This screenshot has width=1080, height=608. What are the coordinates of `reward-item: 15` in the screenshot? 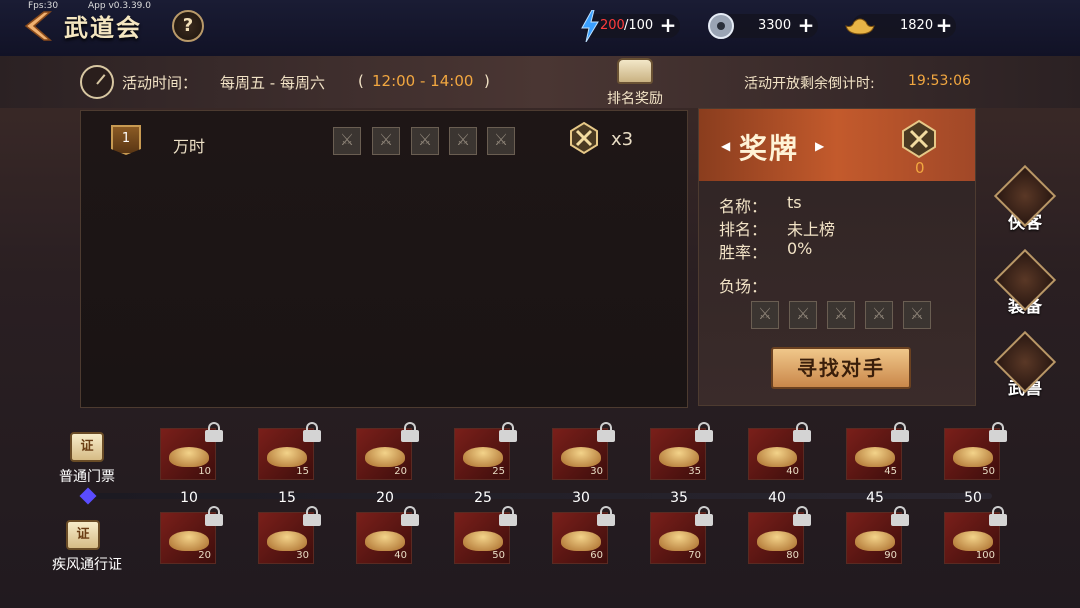 It's located at (289, 451).